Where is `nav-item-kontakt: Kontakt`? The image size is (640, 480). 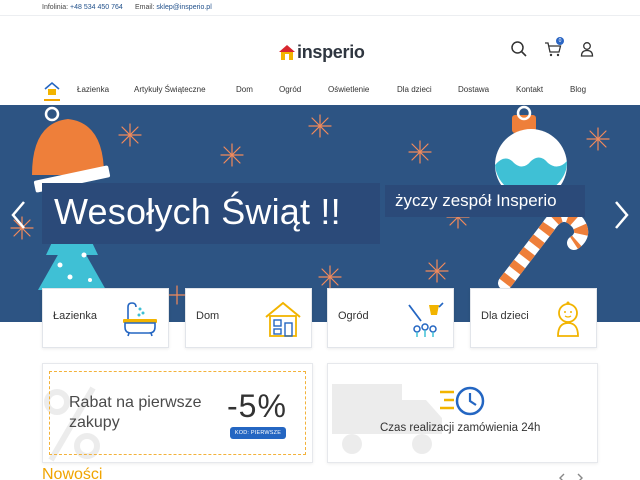
nav-item-kontakt: Kontakt is located at coordinates (529, 89).